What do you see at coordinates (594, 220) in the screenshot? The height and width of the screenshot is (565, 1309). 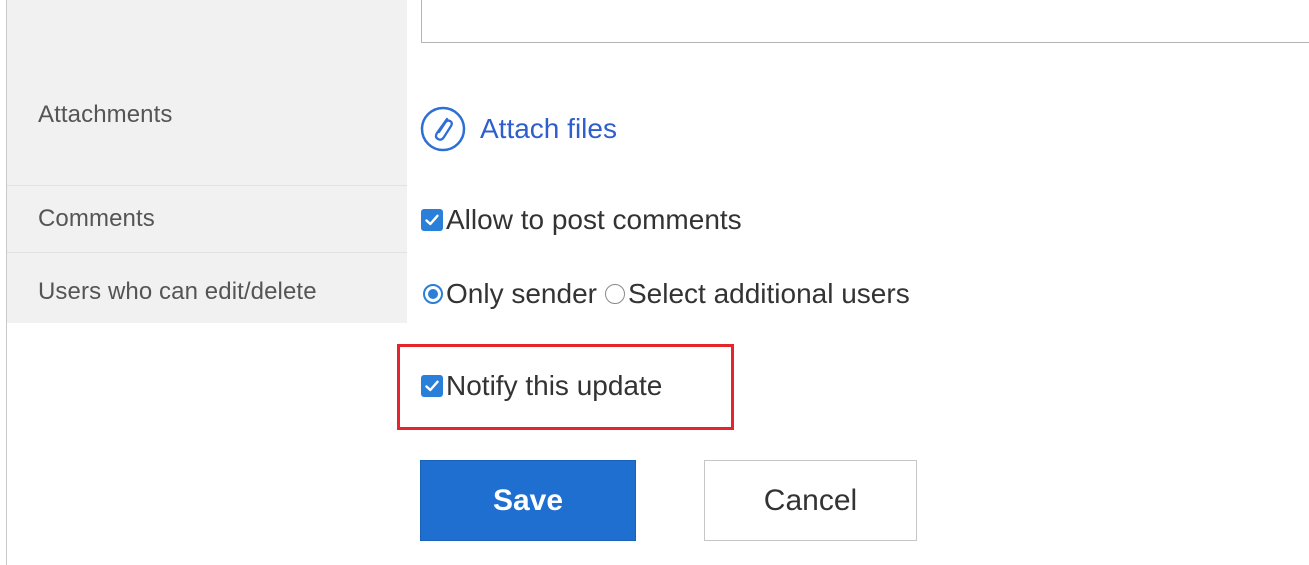 I see `allow-comments-label: Allow to post comments` at bounding box center [594, 220].